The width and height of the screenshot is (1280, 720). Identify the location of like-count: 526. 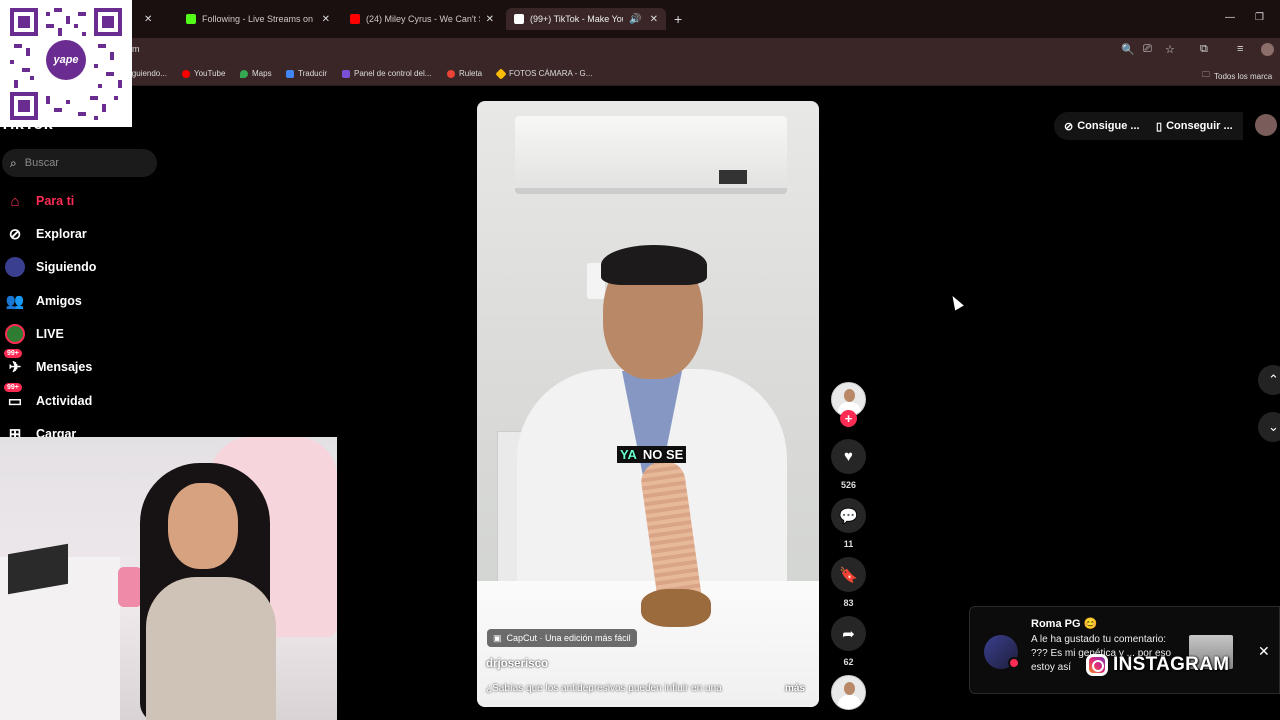
(848, 485).